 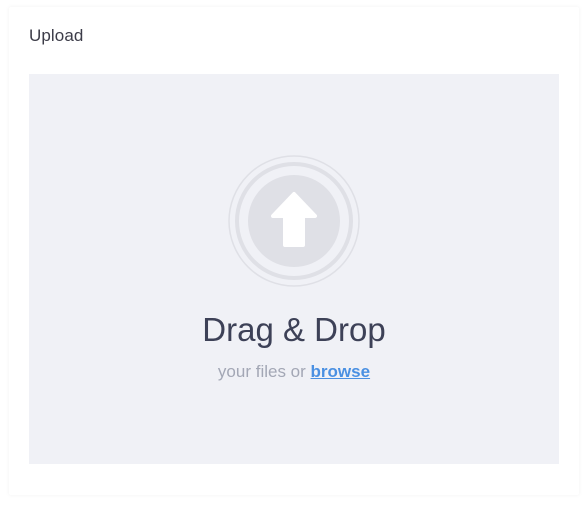 What do you see at coordinates (341, 371) in the screenshot?
I see `browse-link: browse` at bounding box center [341, 371].